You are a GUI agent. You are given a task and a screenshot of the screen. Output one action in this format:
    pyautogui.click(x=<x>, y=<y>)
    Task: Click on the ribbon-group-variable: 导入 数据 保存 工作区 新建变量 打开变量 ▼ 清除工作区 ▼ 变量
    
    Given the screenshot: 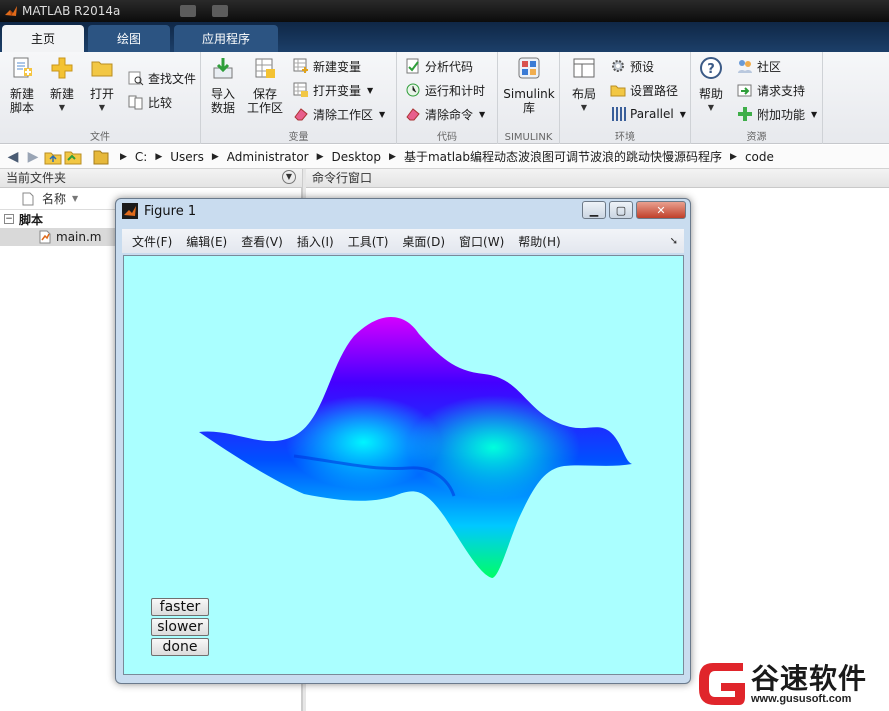 What is the action you would take?
    pyautogui.click(x=299, y=98)
    